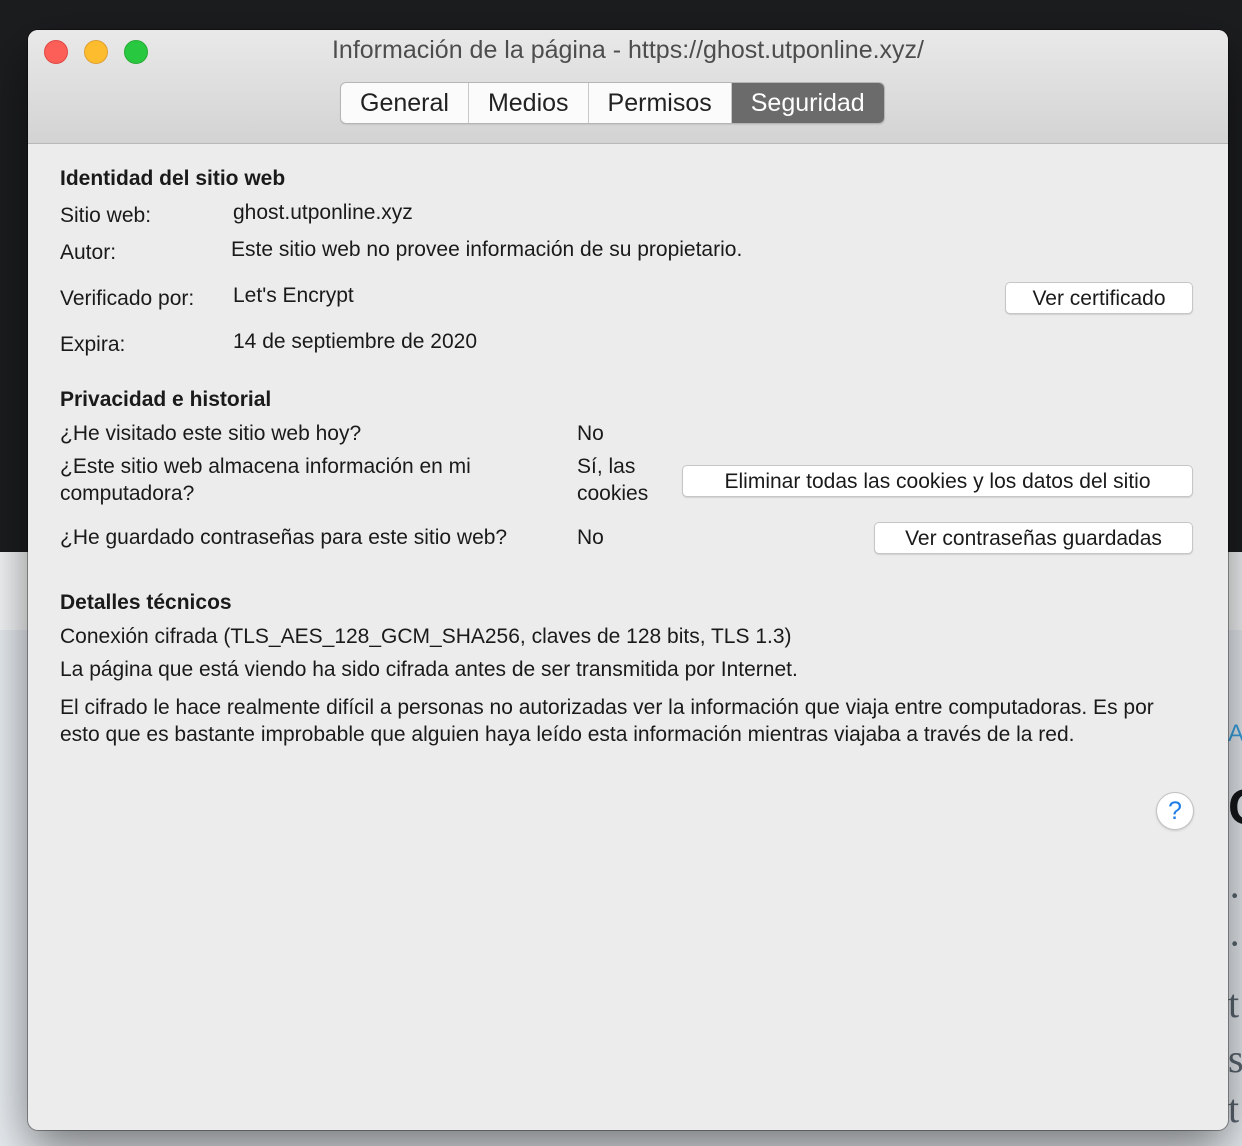  What do you see at coordinates (106, 215) in the screenshot?
I see `website-label: Sitio web:` at bounding box center [106, 215].